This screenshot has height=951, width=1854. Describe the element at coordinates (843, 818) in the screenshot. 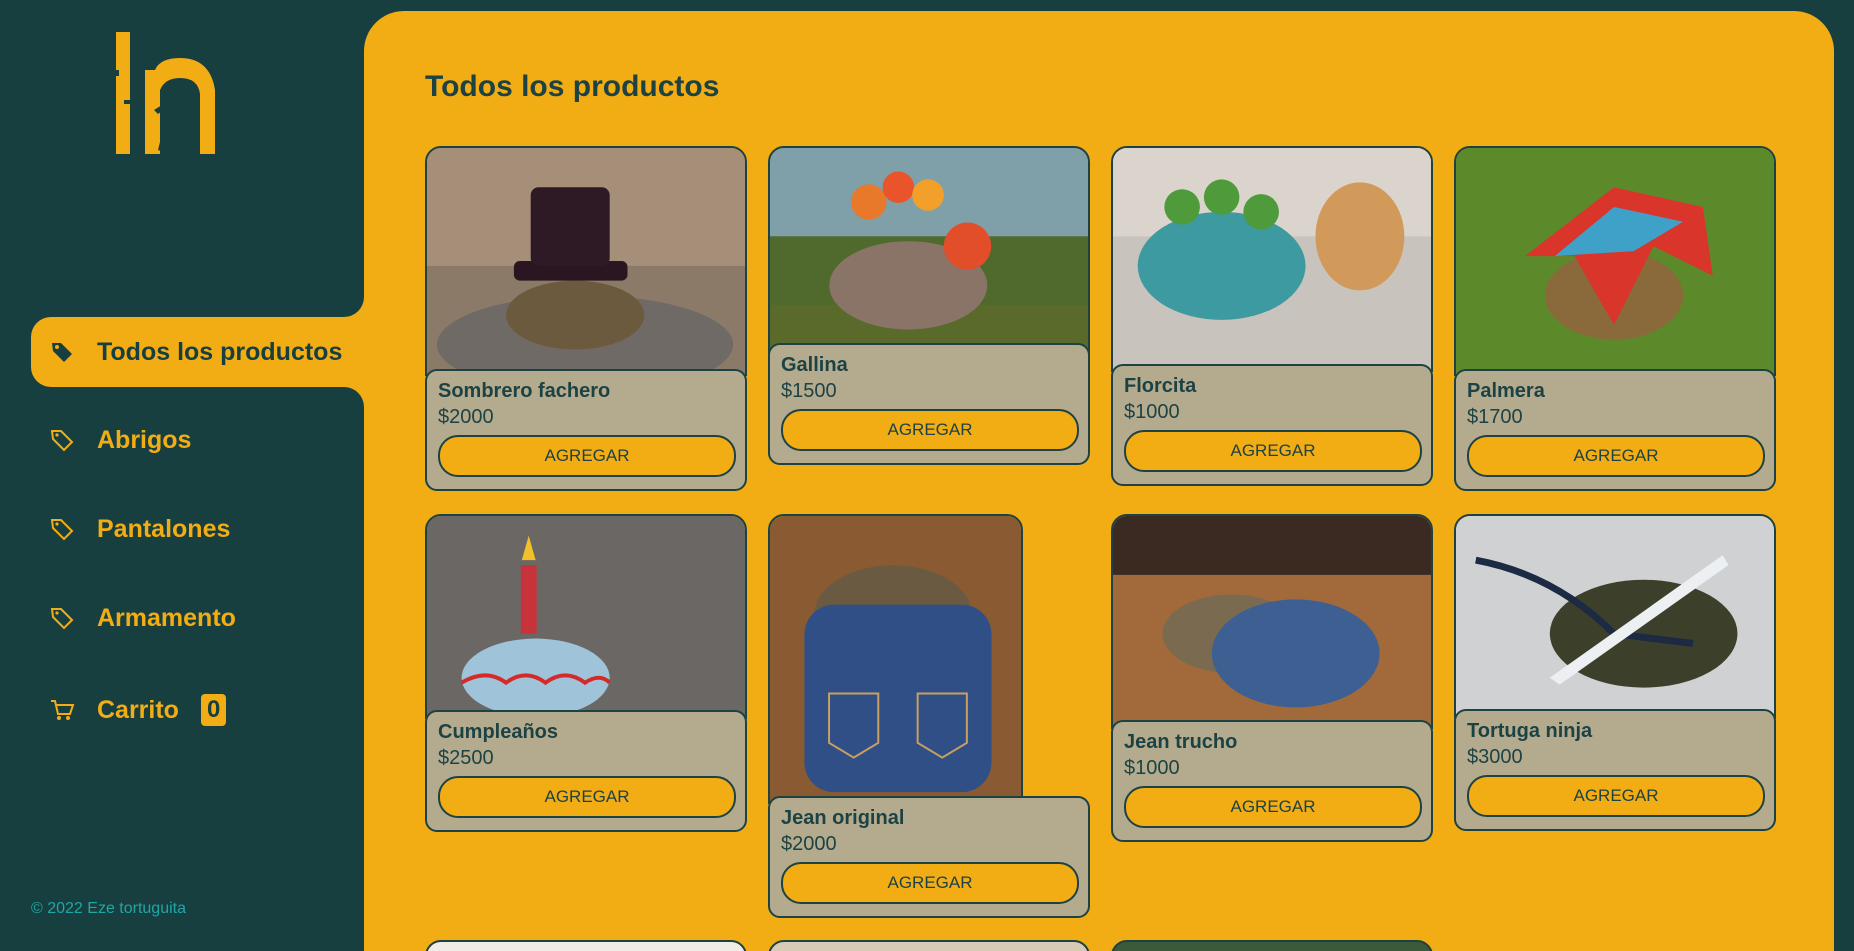

I see `product-name: Jean original` at that location.